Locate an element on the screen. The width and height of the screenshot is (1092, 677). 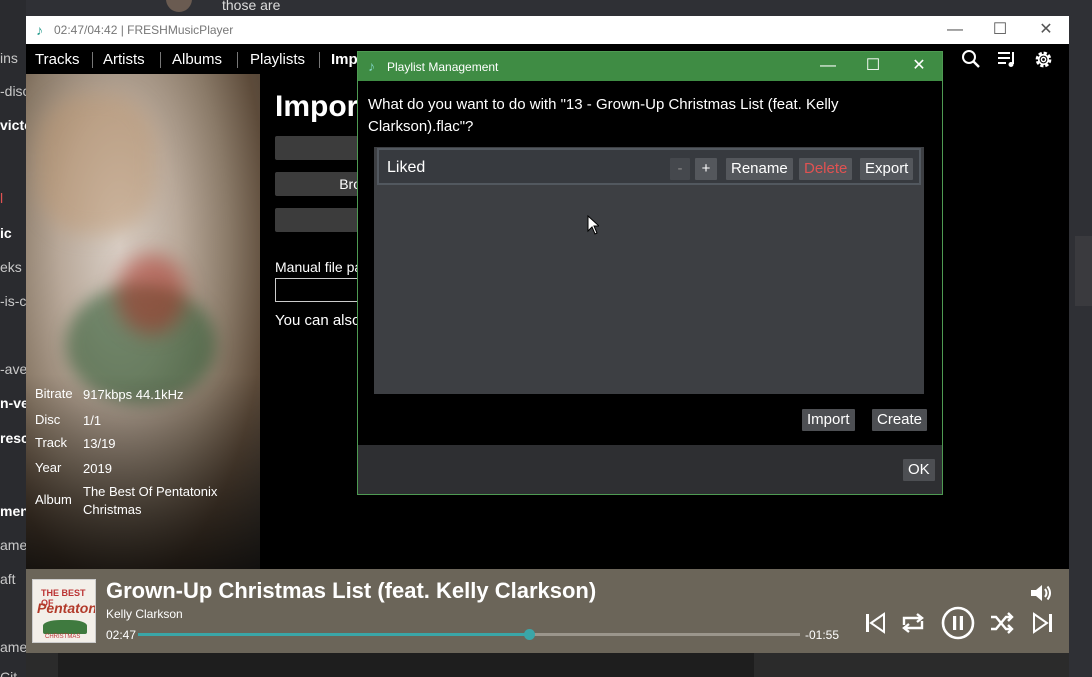
import-playlist-button: Import is located at coordinates (828, 420).